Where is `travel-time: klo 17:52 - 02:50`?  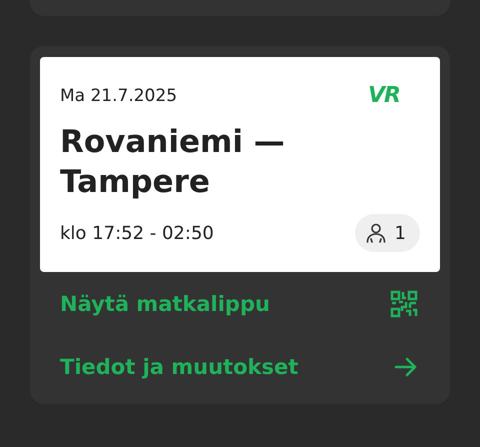
travel-time: klo 17:52 - 02:50 is located at coordinates (137, 233).